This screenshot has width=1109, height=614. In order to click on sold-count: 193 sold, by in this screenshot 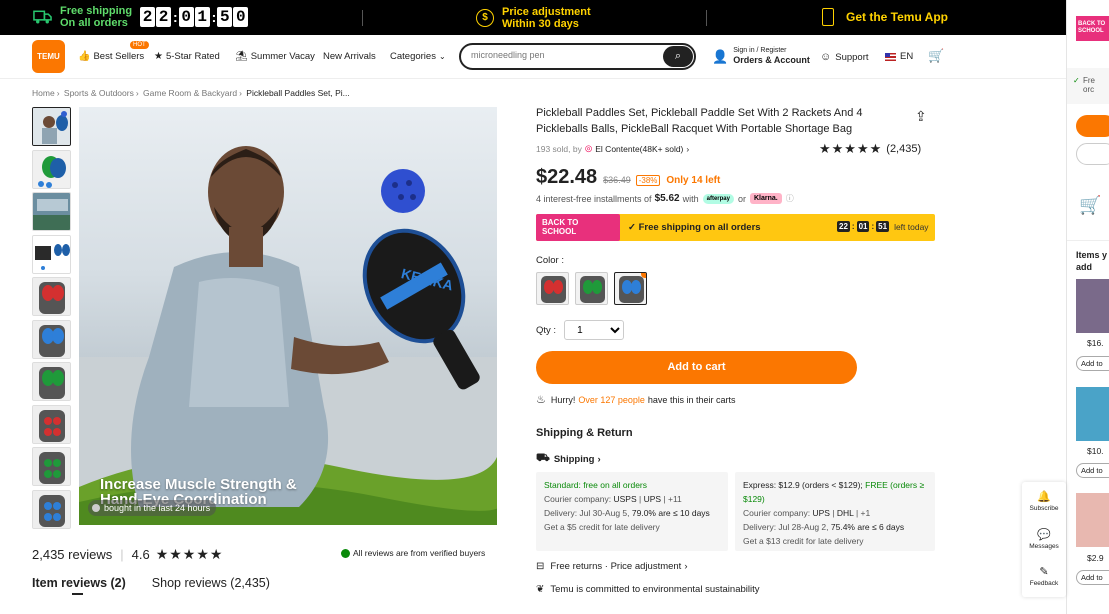, I will do `click(559, 148)`.